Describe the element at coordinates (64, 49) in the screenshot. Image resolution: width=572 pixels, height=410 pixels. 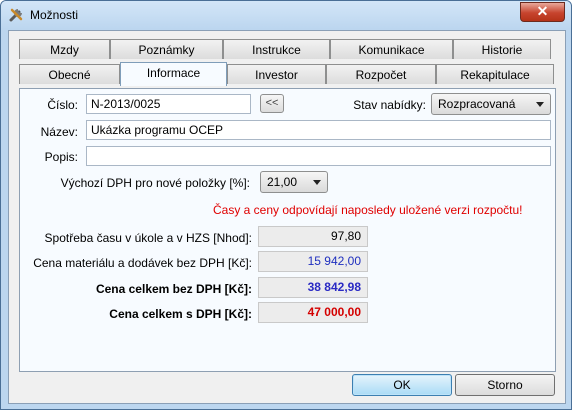
I see `tab-mzdy: Mzdy` at that location.